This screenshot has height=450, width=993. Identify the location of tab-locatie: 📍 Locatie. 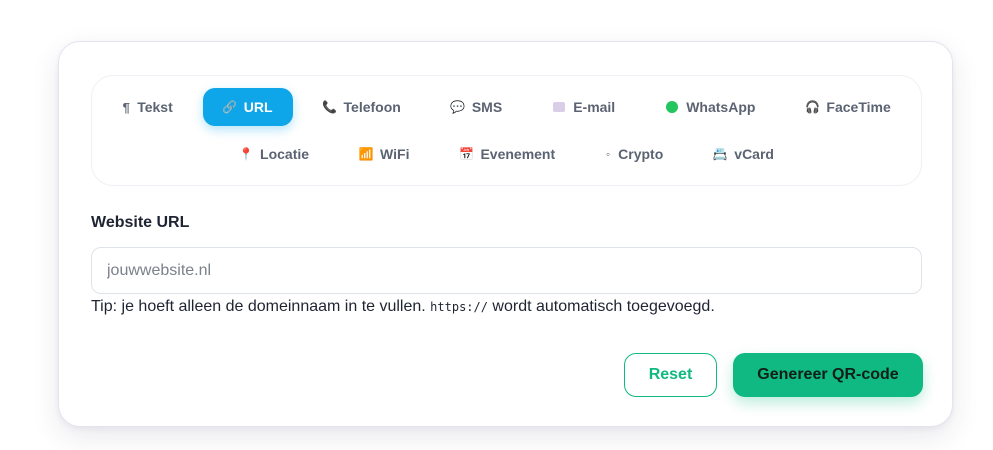
(274, 154).